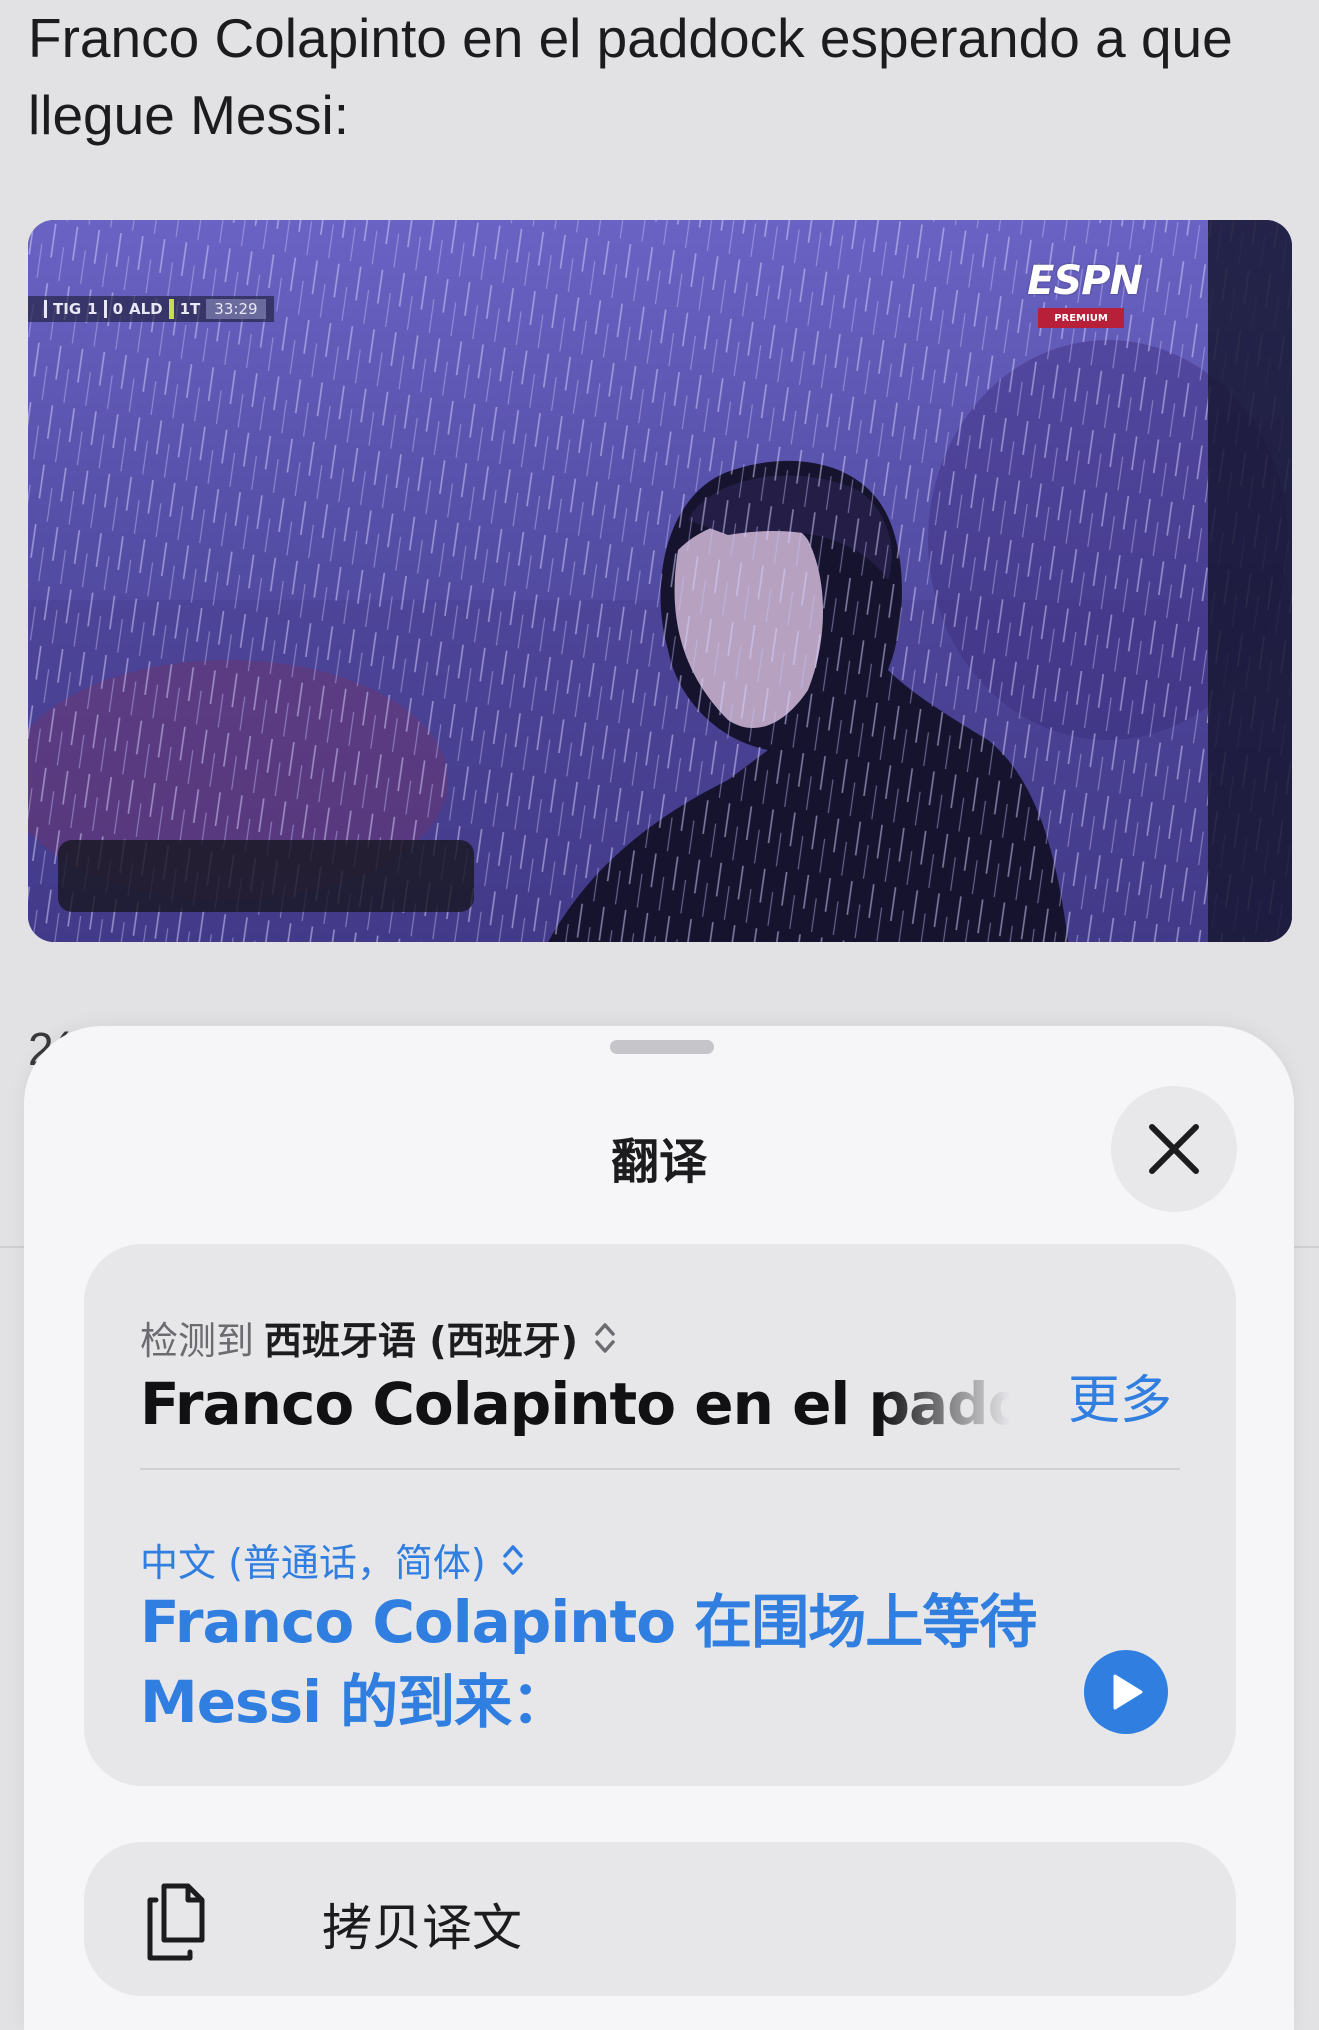 This screenshot has width=1319, height=2030. I want to click on away-score: 0, so click(117, 309).